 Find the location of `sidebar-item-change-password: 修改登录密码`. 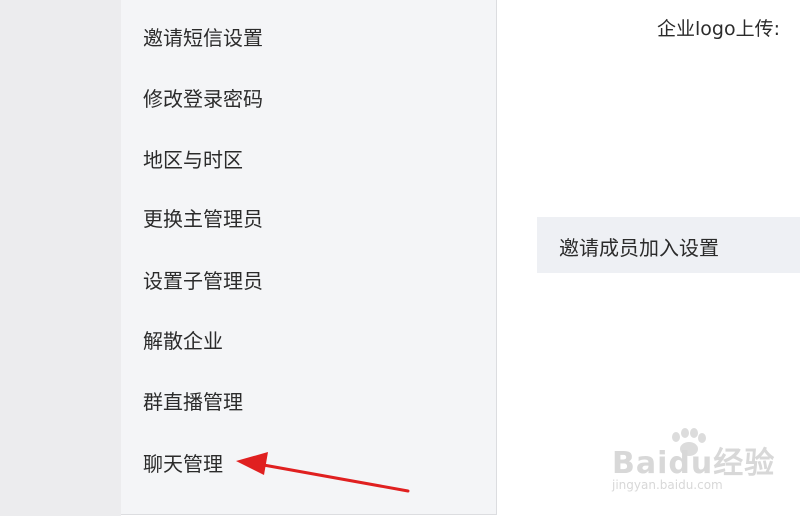

sidebar-item-change-password: 修改登录密码 is located at coordinates (203, 99).